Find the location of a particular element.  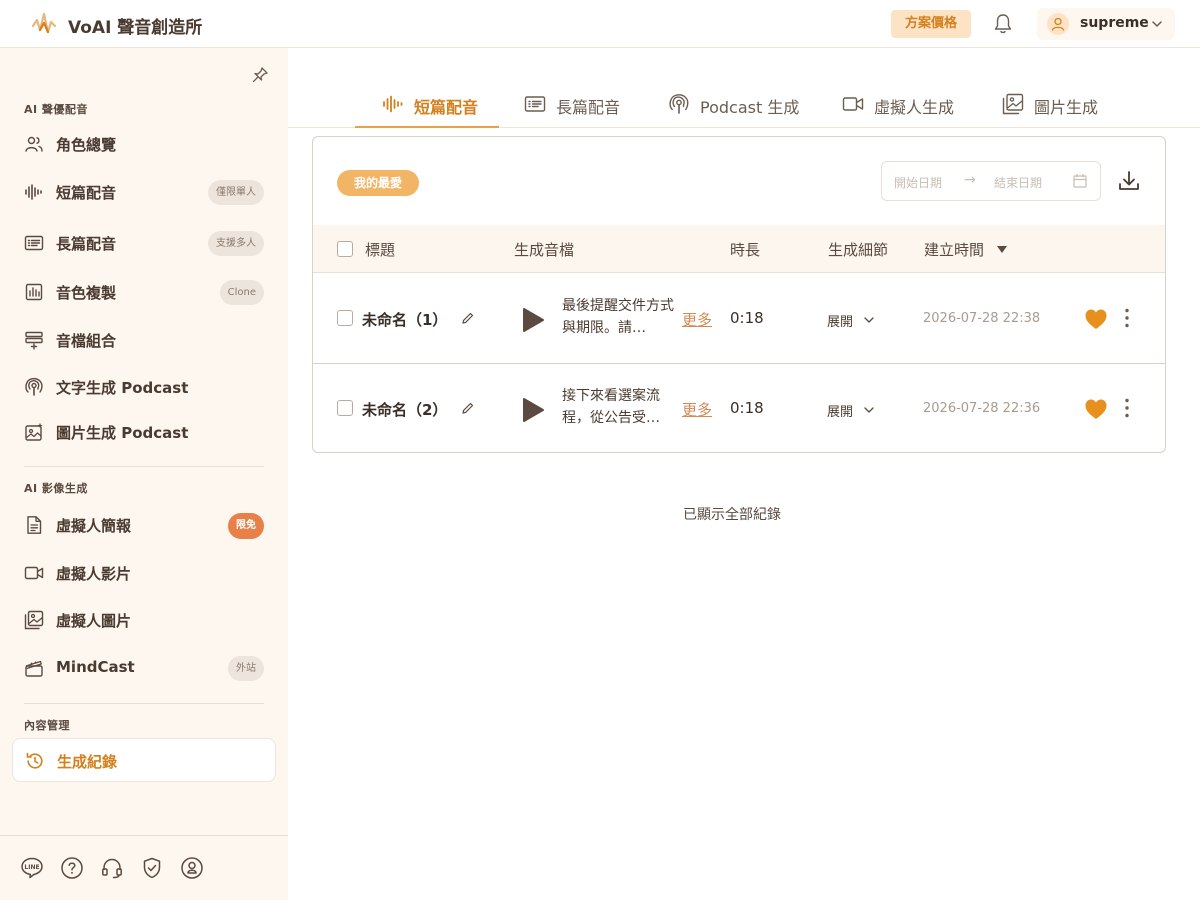

line-icon: LINE is located at coordinates (32, 868).